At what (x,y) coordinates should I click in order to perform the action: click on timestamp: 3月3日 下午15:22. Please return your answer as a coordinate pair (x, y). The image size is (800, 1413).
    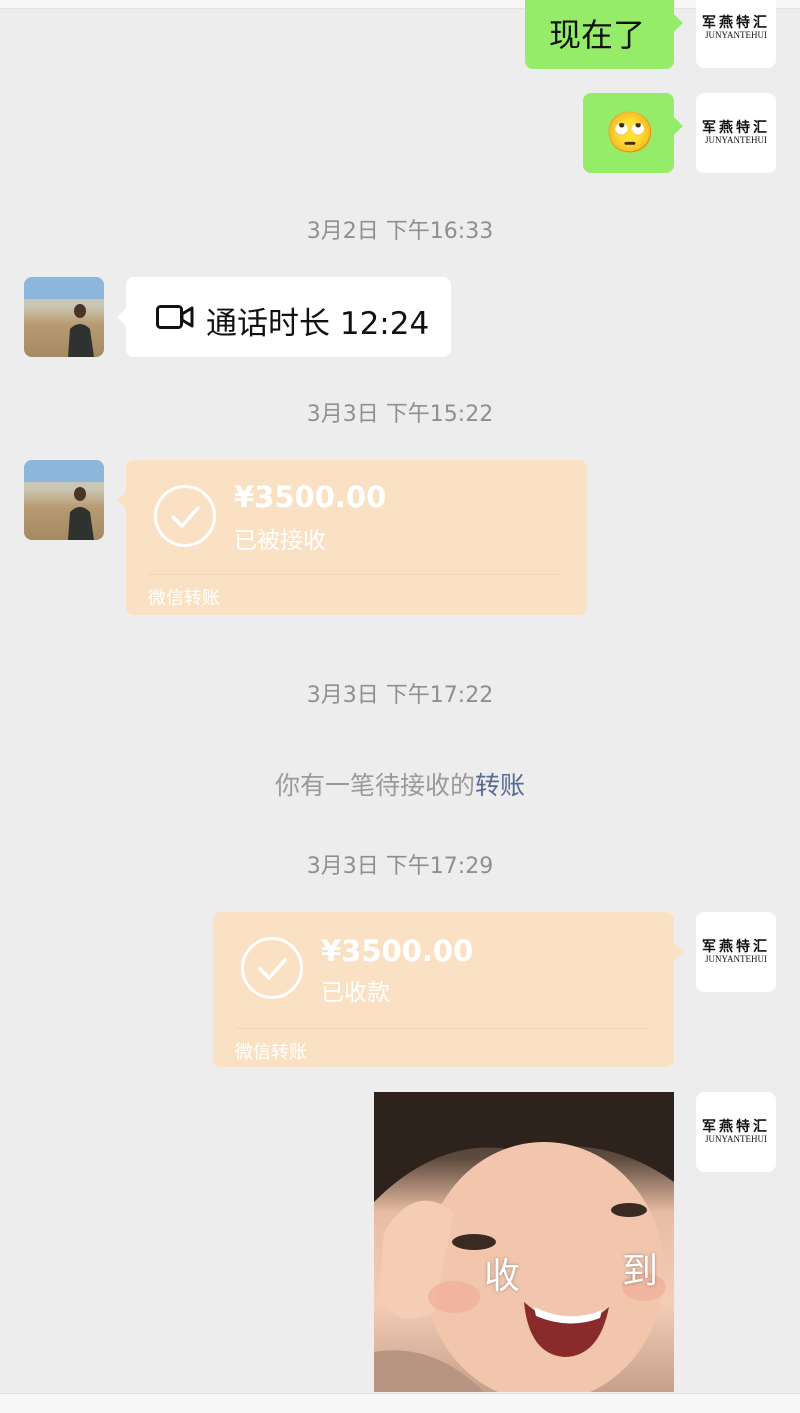
    Looking at the image, I should click on (400, 414).